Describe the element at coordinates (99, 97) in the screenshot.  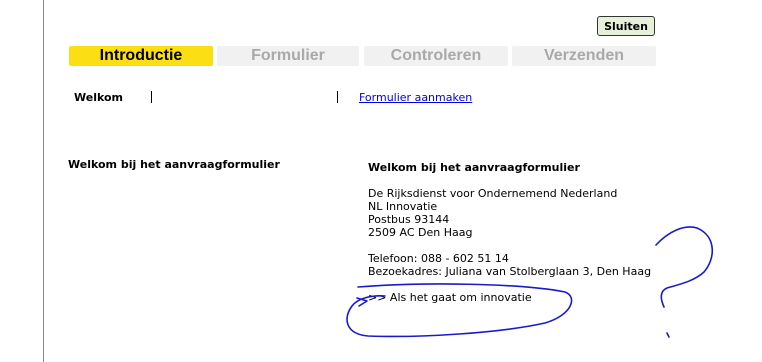
I see `subnav-current-welkom: Welkom` at that location.